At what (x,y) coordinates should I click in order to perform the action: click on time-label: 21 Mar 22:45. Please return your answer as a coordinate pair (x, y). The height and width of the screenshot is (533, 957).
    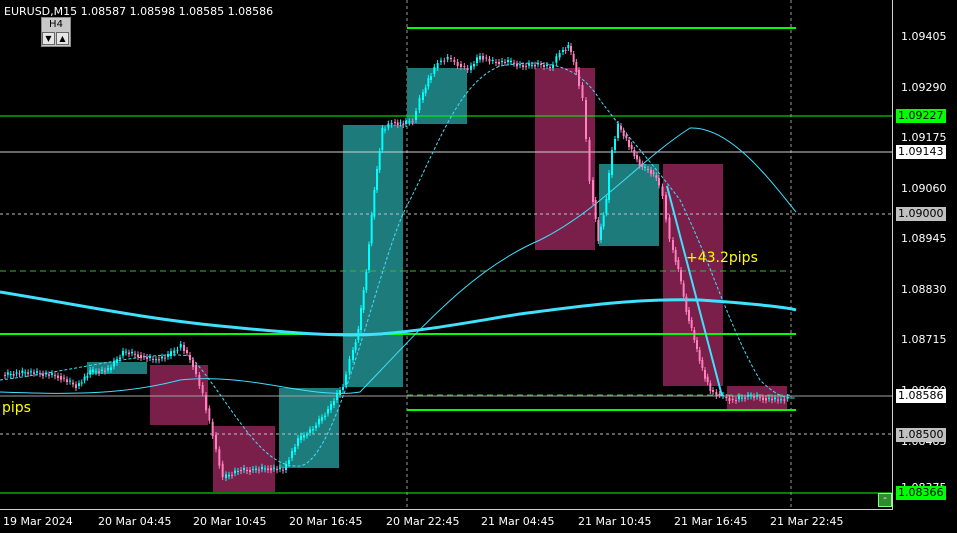
    Looking at the image, I should click on (807, 521).